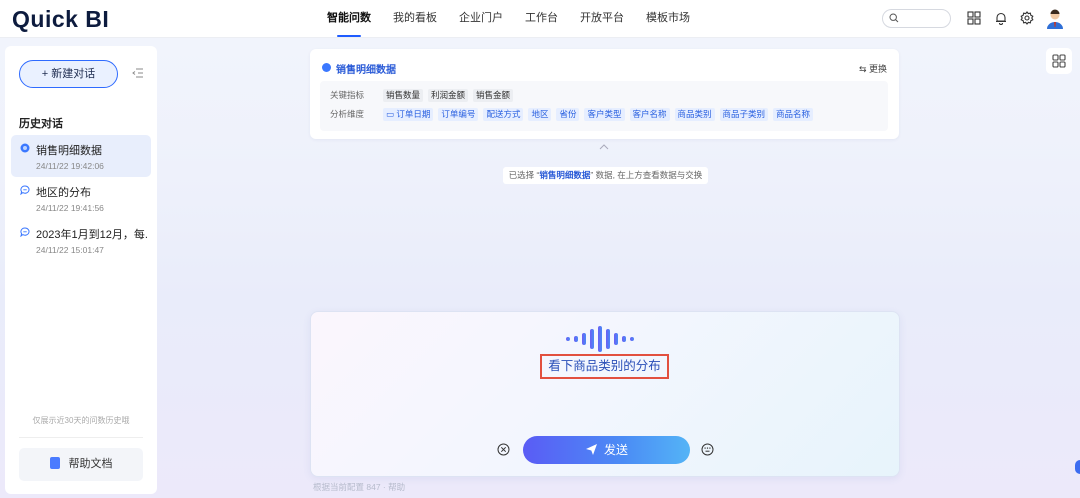 This screenshot has width=1080, height=498. I want to click on dimension-tag: 客户类型, so click(604, 114).